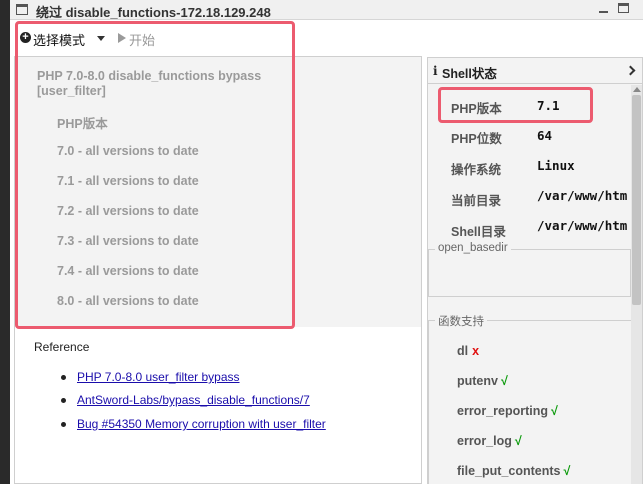 This screenshot has height=484, width=643. What do you see at coordinates (603, 8) in the screenshot?
I see `minimize-icon` at bounding box center [603, 8].